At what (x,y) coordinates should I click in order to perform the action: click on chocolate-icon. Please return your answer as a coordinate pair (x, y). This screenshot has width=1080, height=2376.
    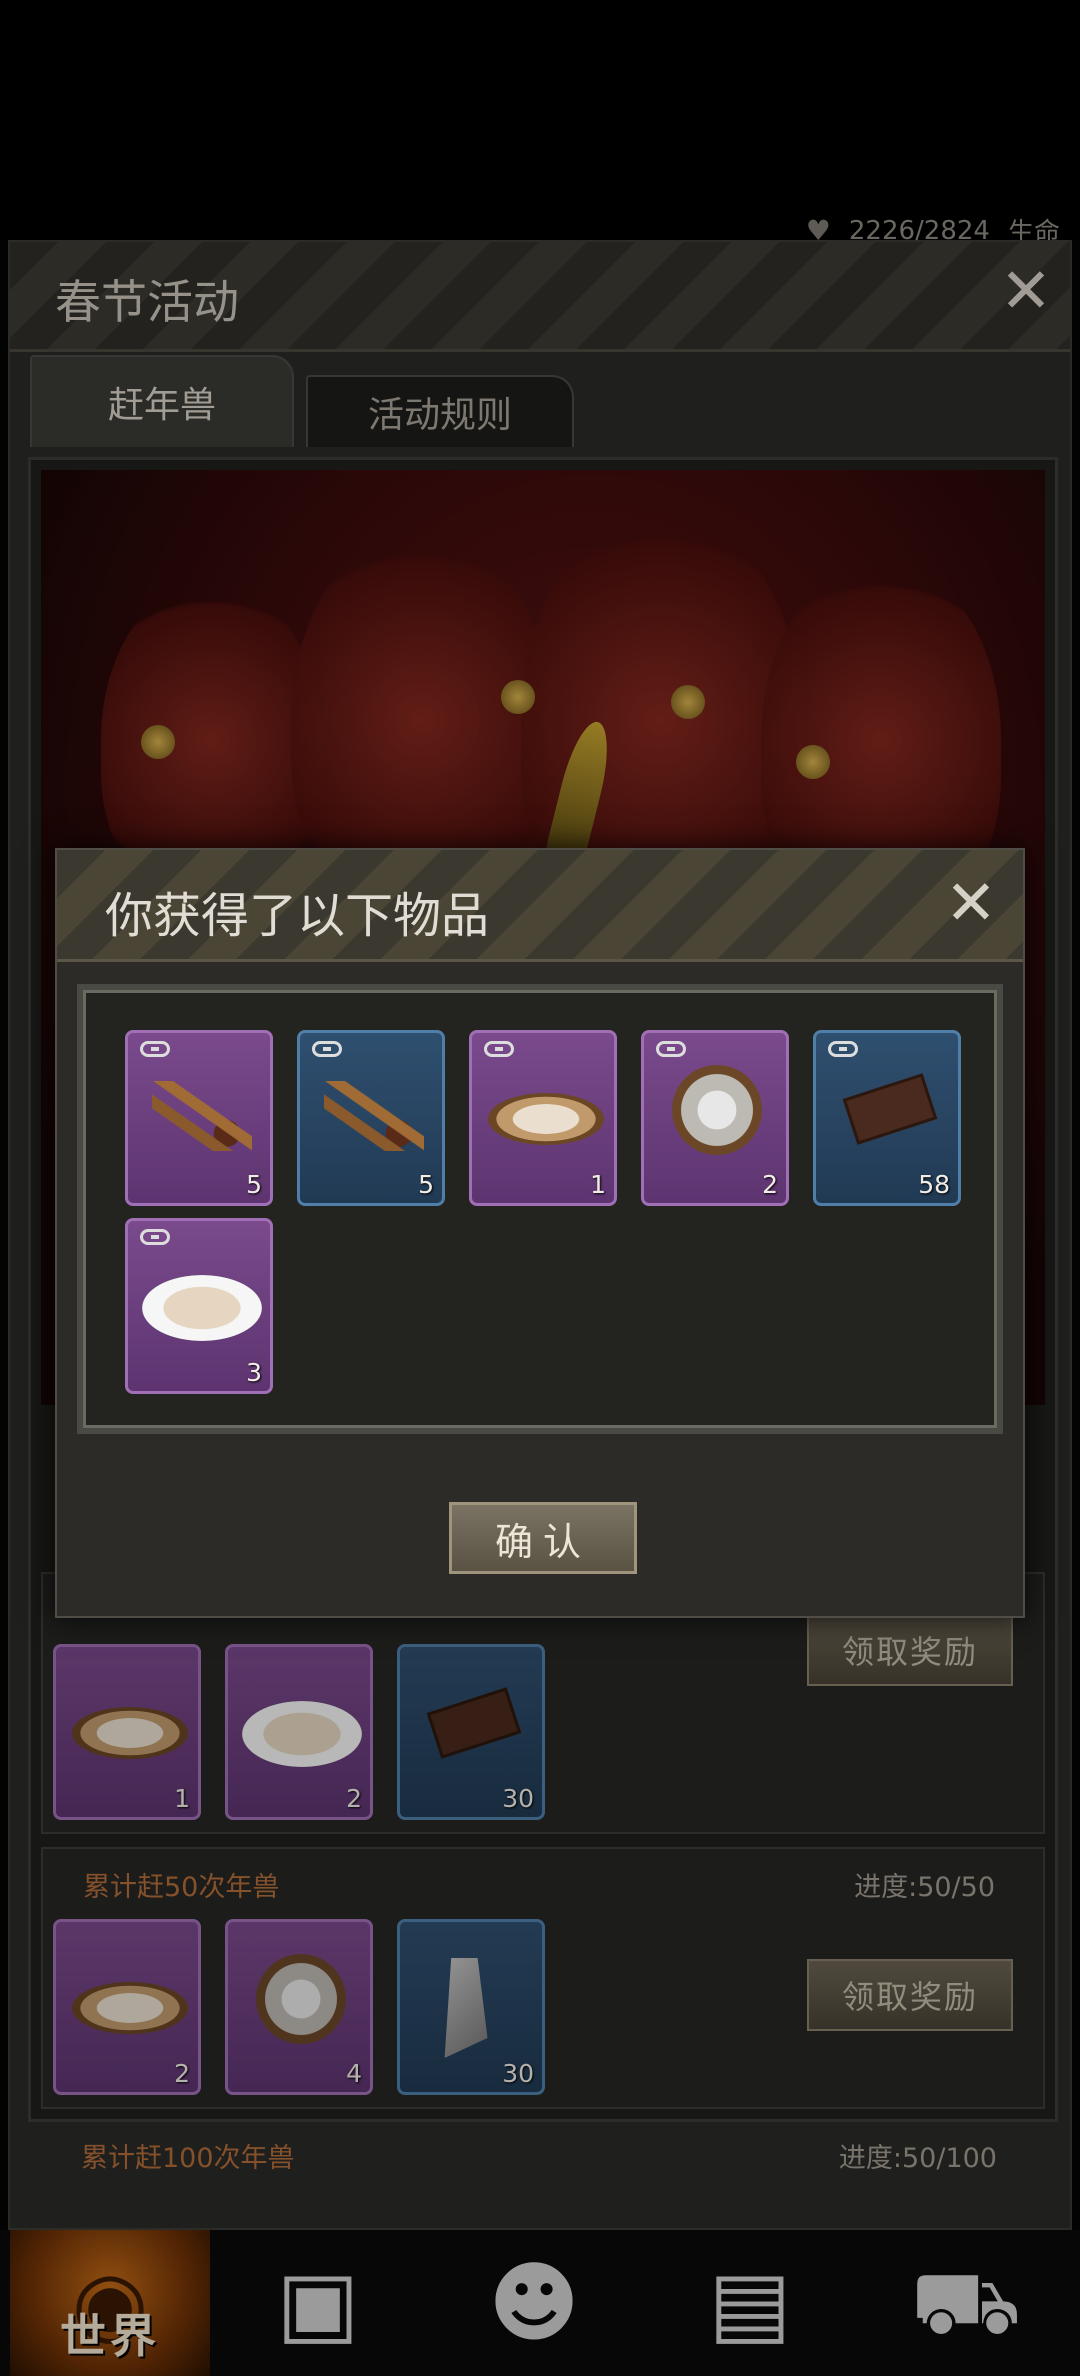
    Looking at the image, I should click on (890, 1109).